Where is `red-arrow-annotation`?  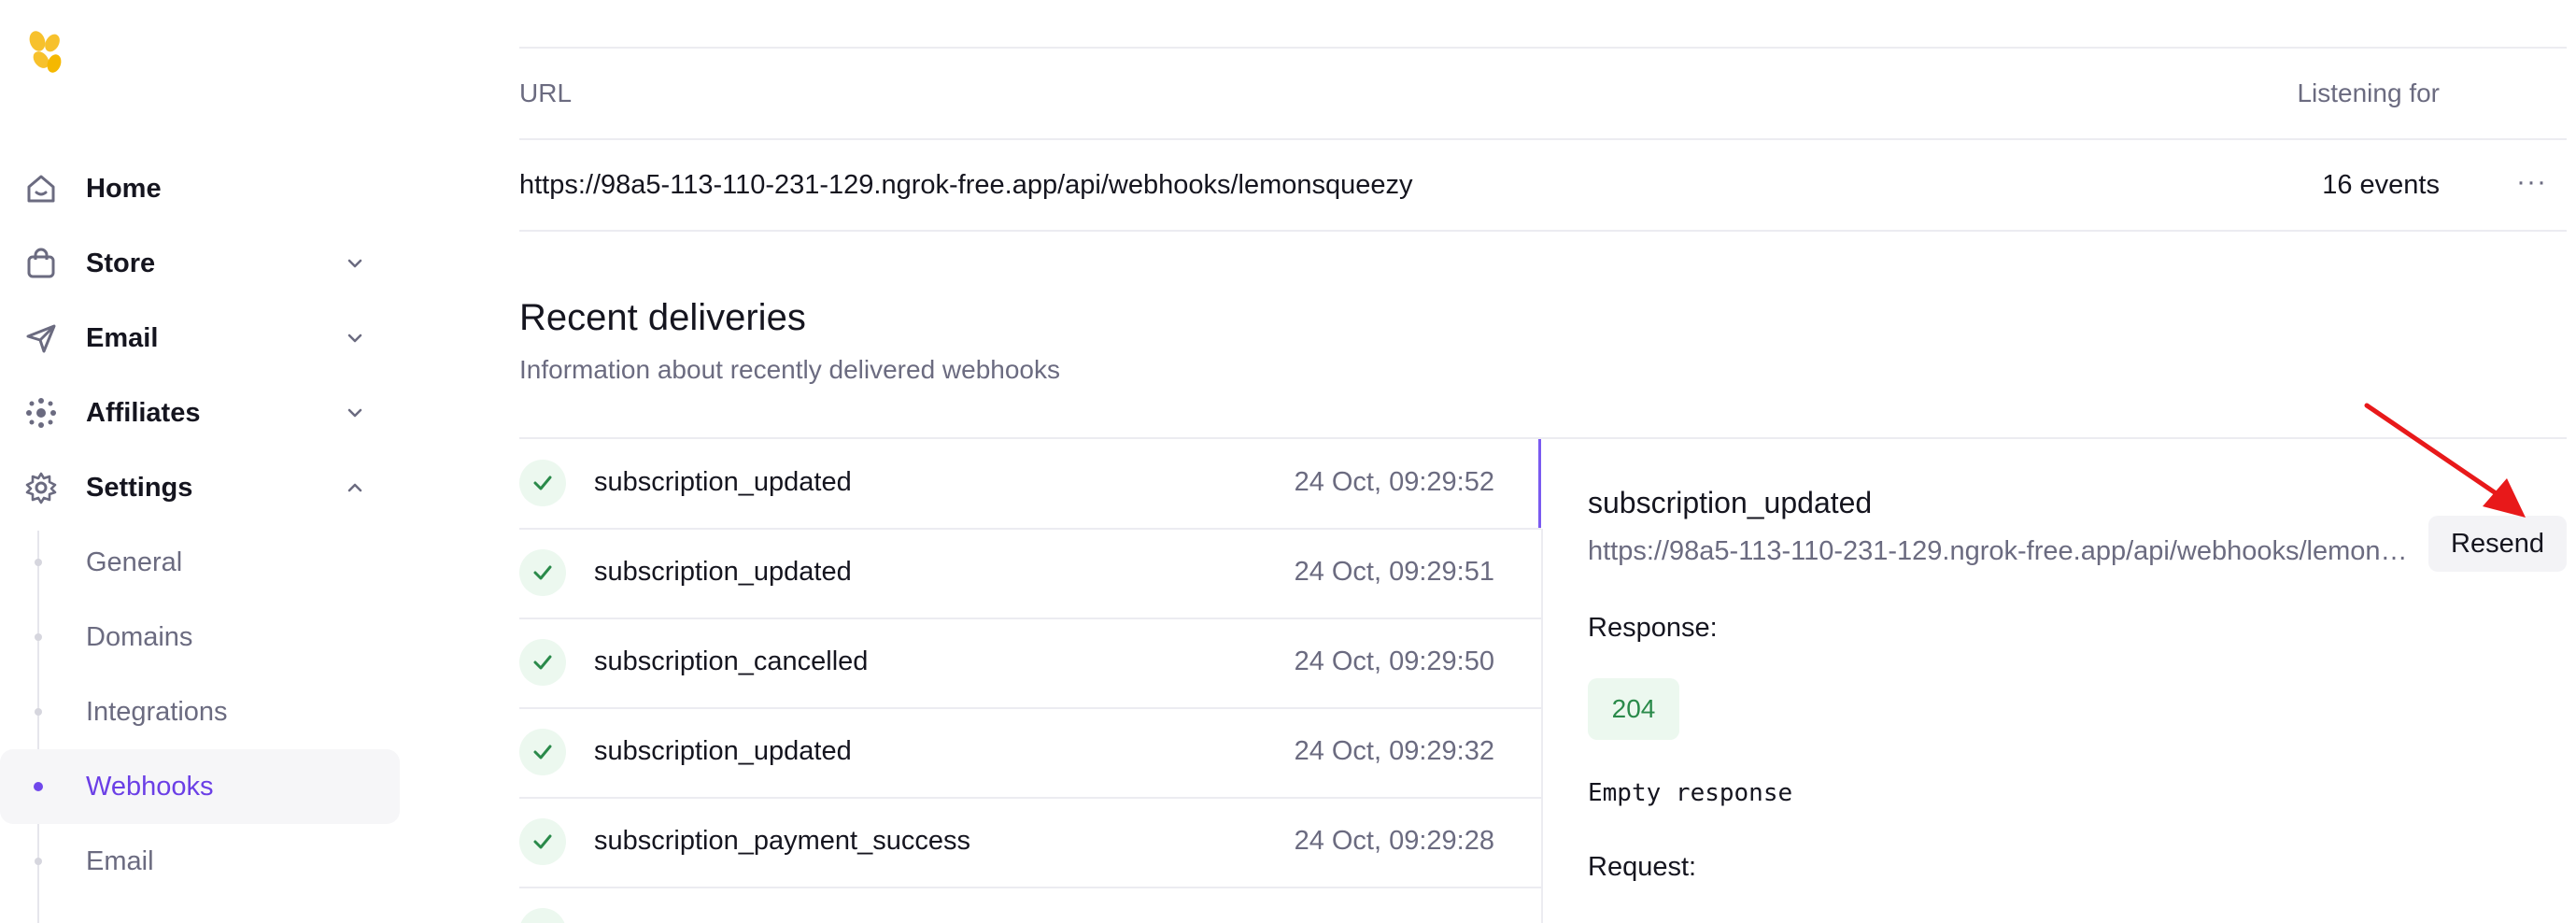
red-arrow-annotation is located at coordinates (2445, 460).